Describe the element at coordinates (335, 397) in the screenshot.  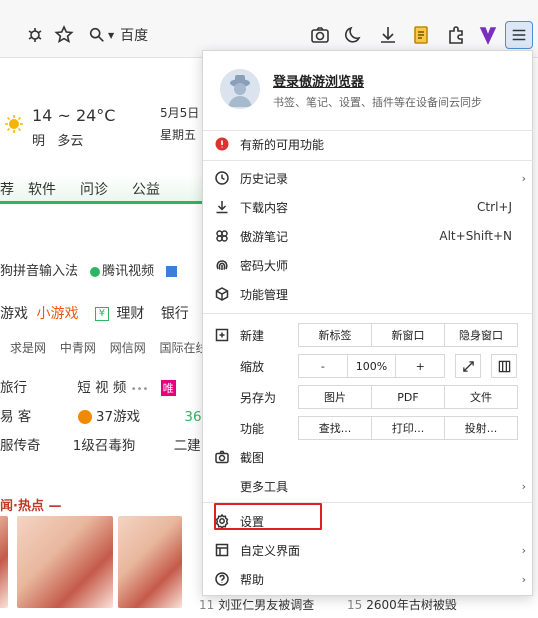
I see `save-image-button: 图片` at that location.